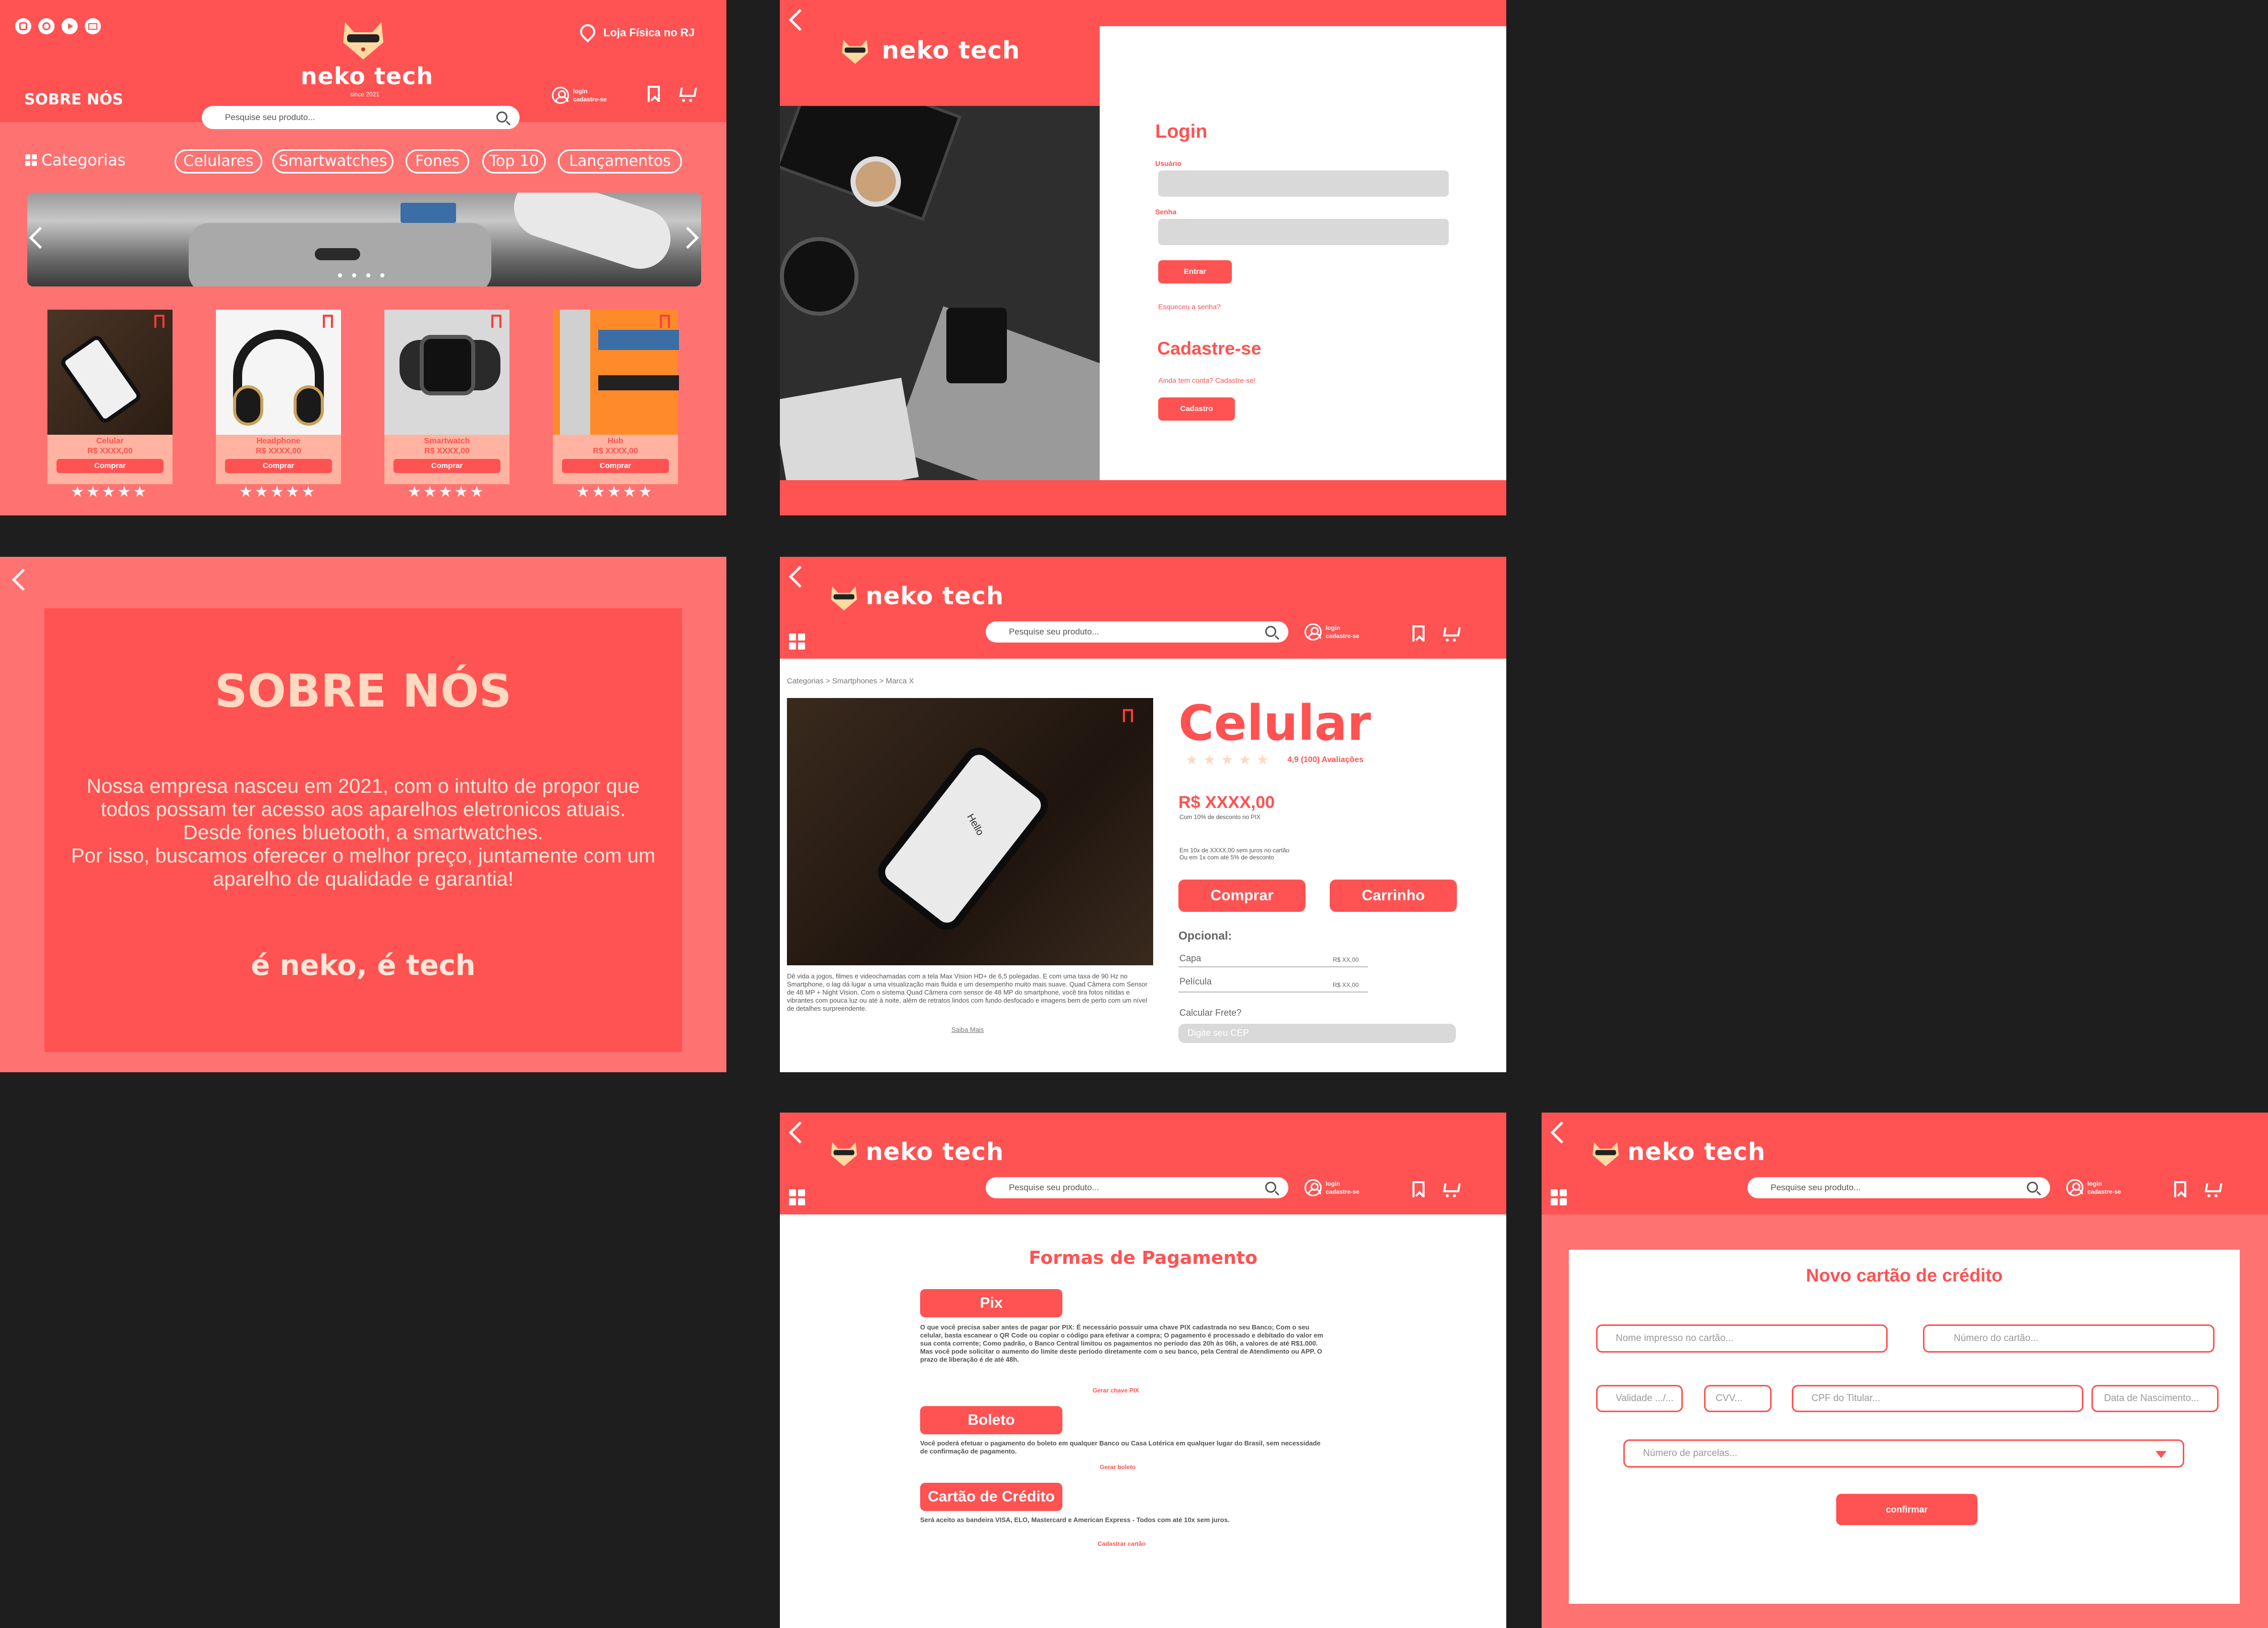 This screenshot has width=2268, height=1628. What do you see at coordinates (110, 441) in the screenshot?
I see `product-name: Celular` at bounding box center [110, 441].